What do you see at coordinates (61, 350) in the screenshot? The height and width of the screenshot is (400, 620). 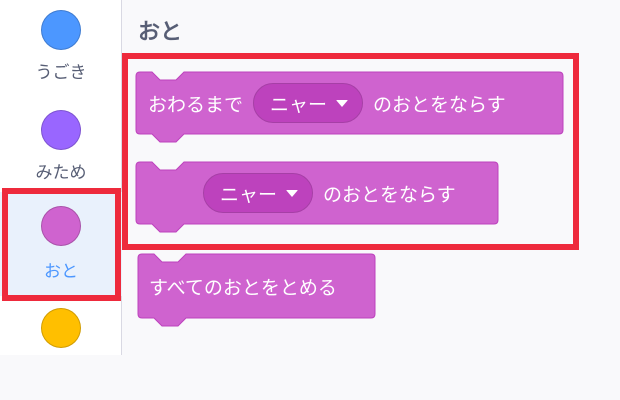 I see `category-events` at bounding box center [61, 350].